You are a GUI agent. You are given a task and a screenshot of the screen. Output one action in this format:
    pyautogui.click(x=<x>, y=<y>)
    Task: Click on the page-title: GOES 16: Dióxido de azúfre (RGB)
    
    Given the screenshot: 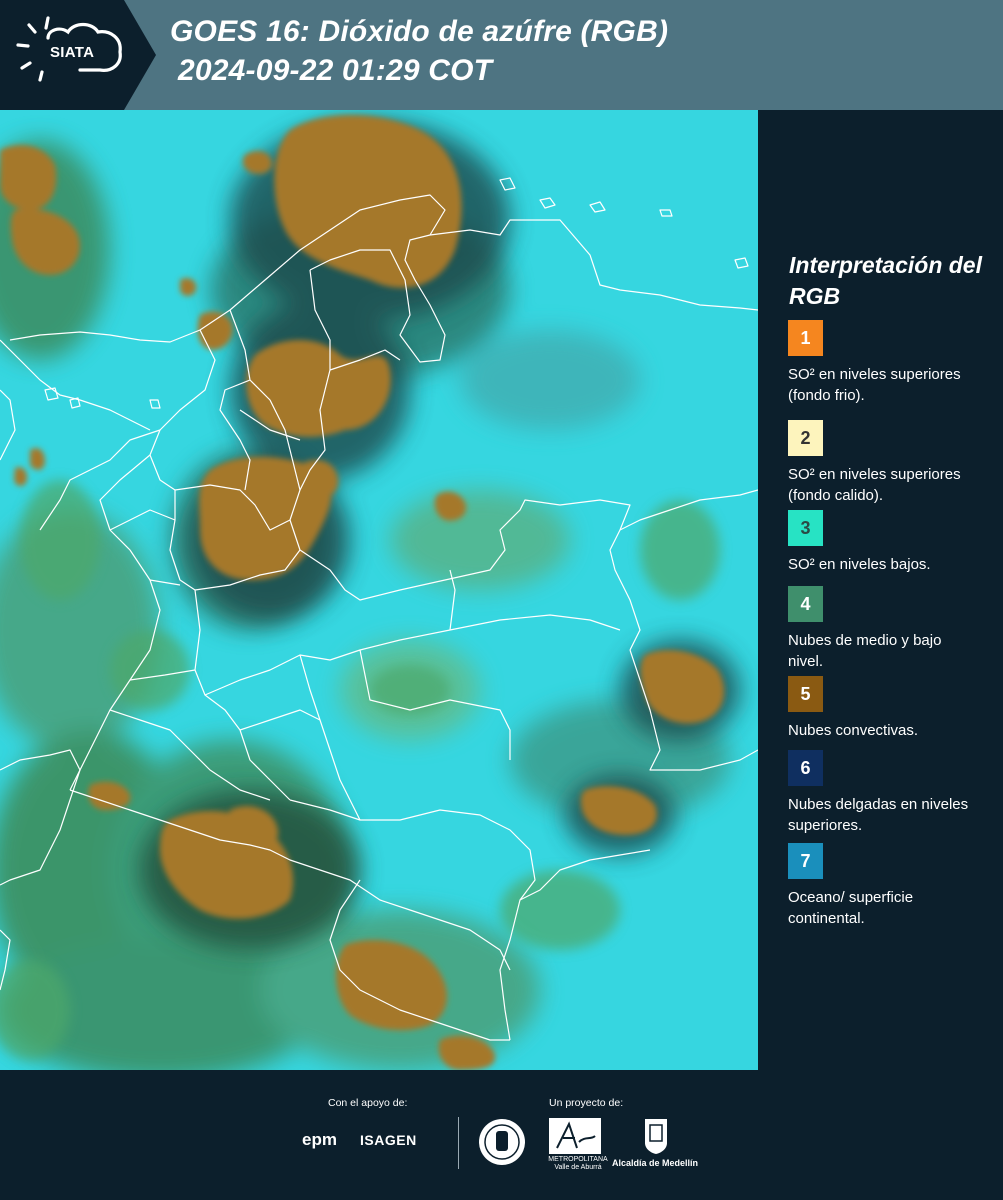 What is the action you would take?
    pyautogui.click(x=419, y=31)
    